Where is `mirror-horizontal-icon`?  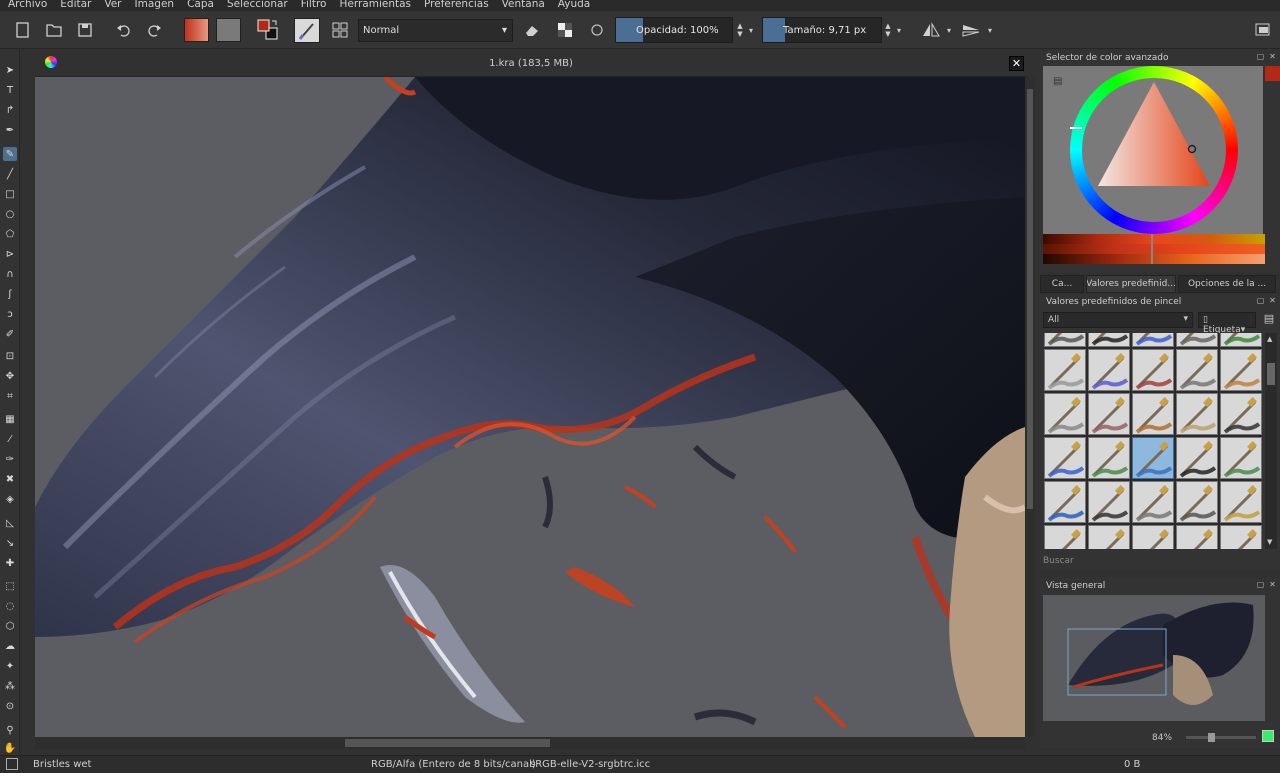
mirror-horizontal-icon is located at coordinates (931, 30).